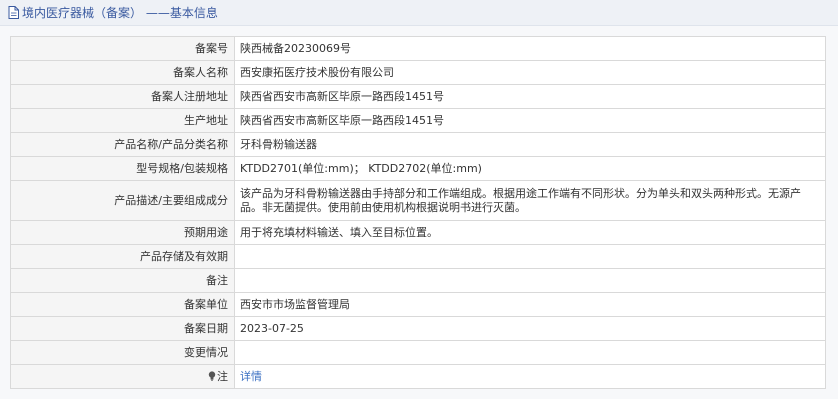 Image resolution: width=838 pixels, height=399 pixels. What do you see at coordinates (530, 168) in the screenshot?
I see `row-value: KTDD2701(单位:mm)； KTDD2702(单位:mm)` at bounding box center [530, 168].